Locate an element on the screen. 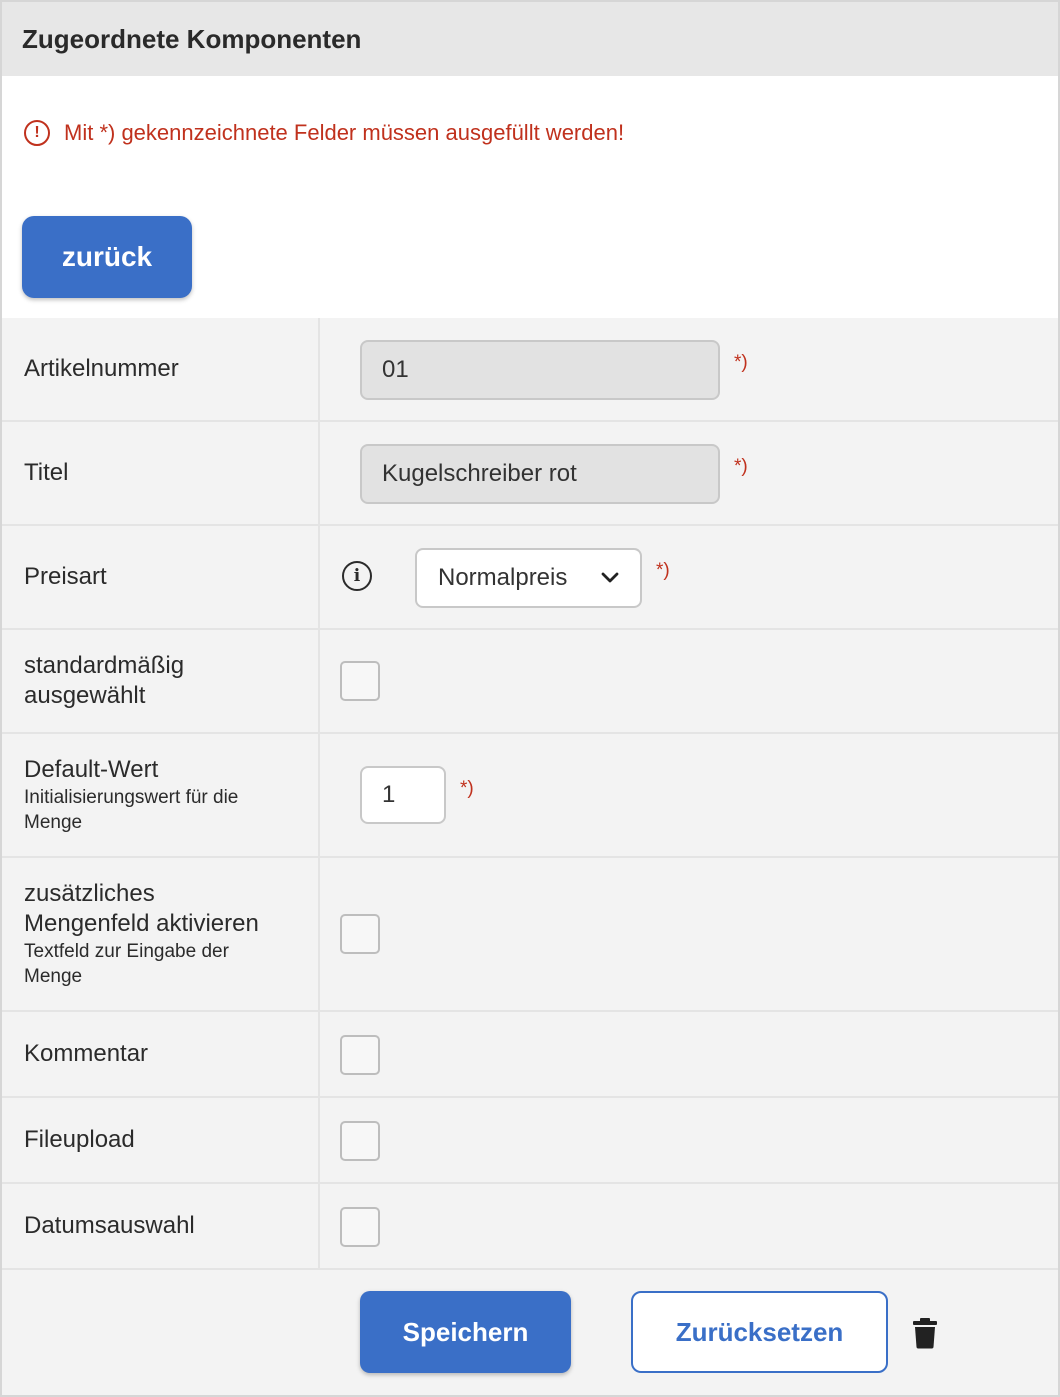  label-default-wert-text: Default-Wert is located at coordinates (91, 769).